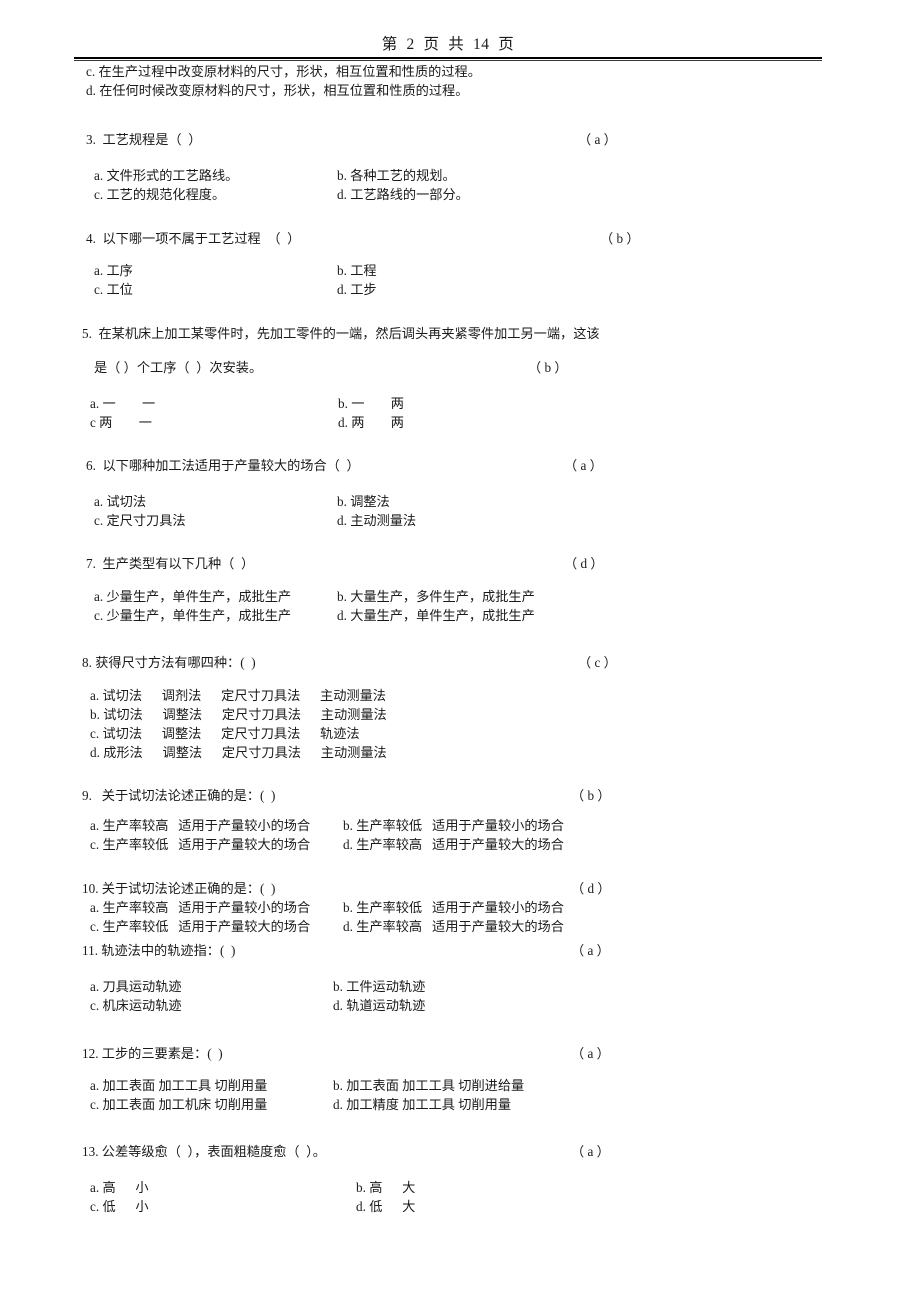 The width and height of the screenshot is (920, 1300). What do you see at coordinates (119, 1206) in the screenshot?
I see `question-13-option-c: c. 低 小` at bounding box center [119, 1206].